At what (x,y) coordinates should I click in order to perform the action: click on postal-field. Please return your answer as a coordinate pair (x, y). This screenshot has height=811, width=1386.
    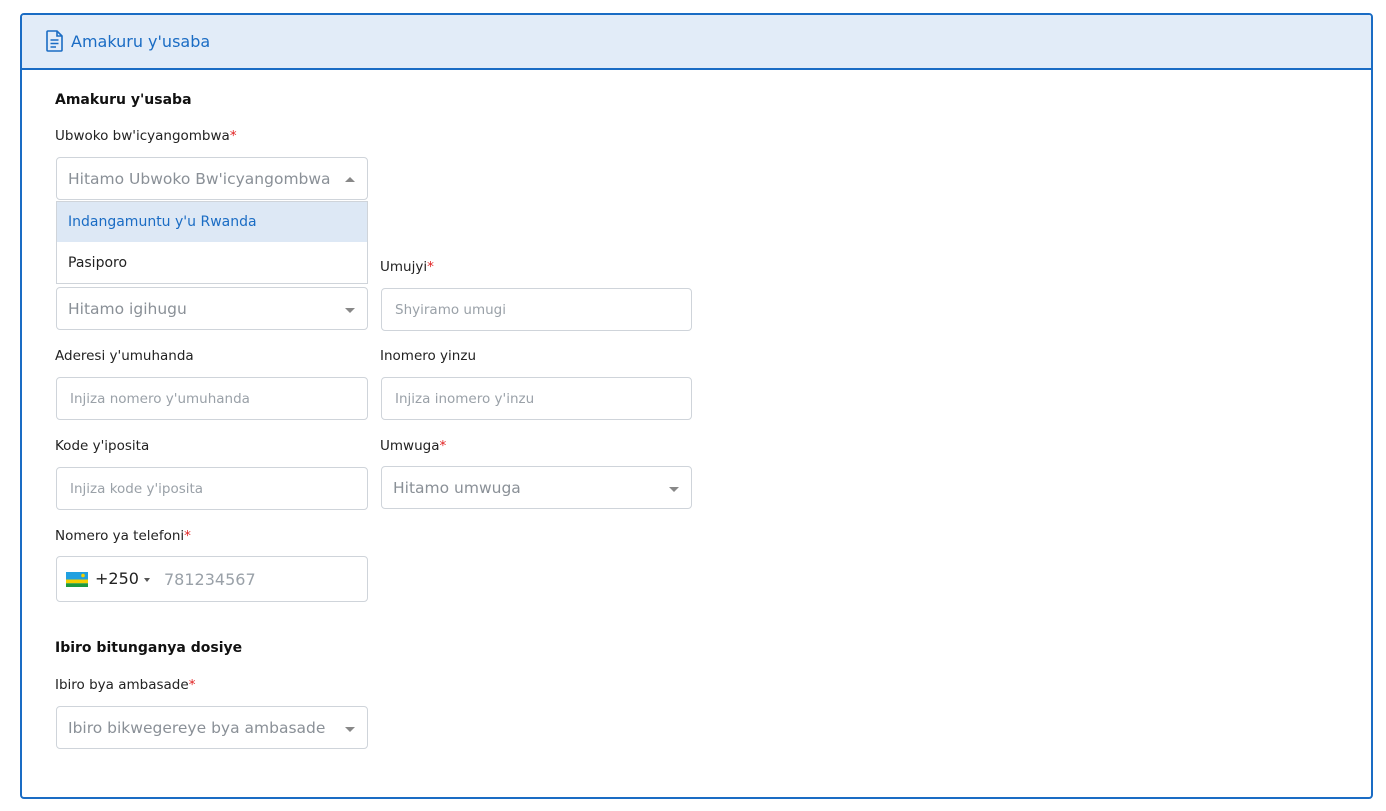
    Looking at the image, I should click on (212, 488).